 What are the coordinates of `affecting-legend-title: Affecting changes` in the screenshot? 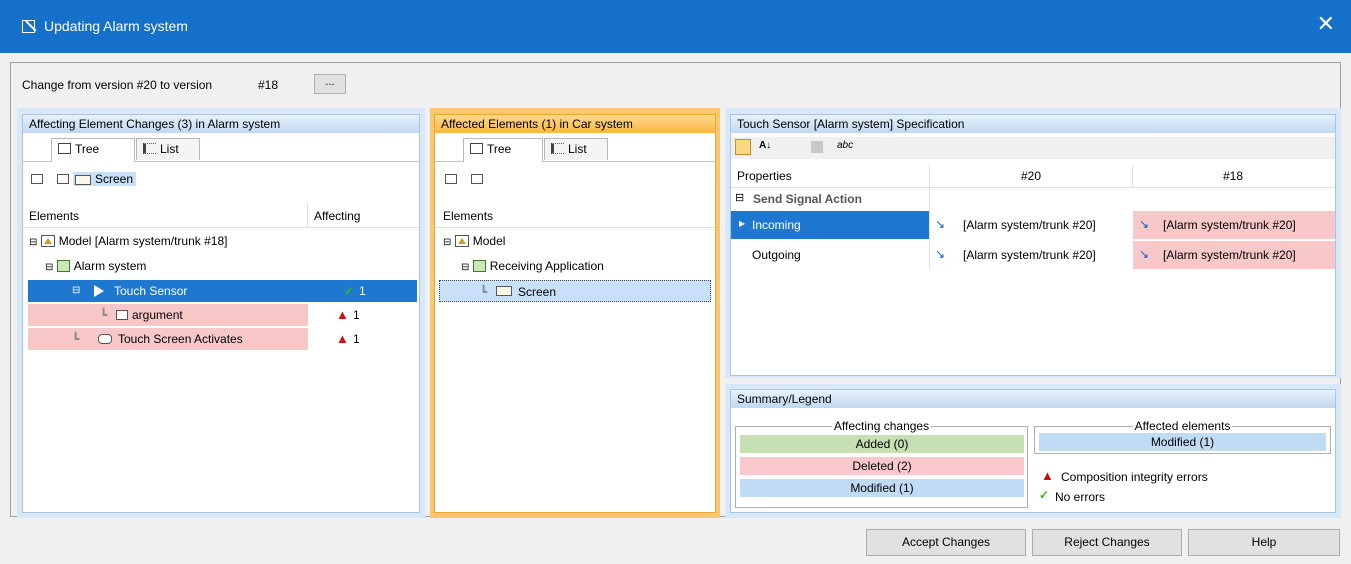 It's located at (881, 426).